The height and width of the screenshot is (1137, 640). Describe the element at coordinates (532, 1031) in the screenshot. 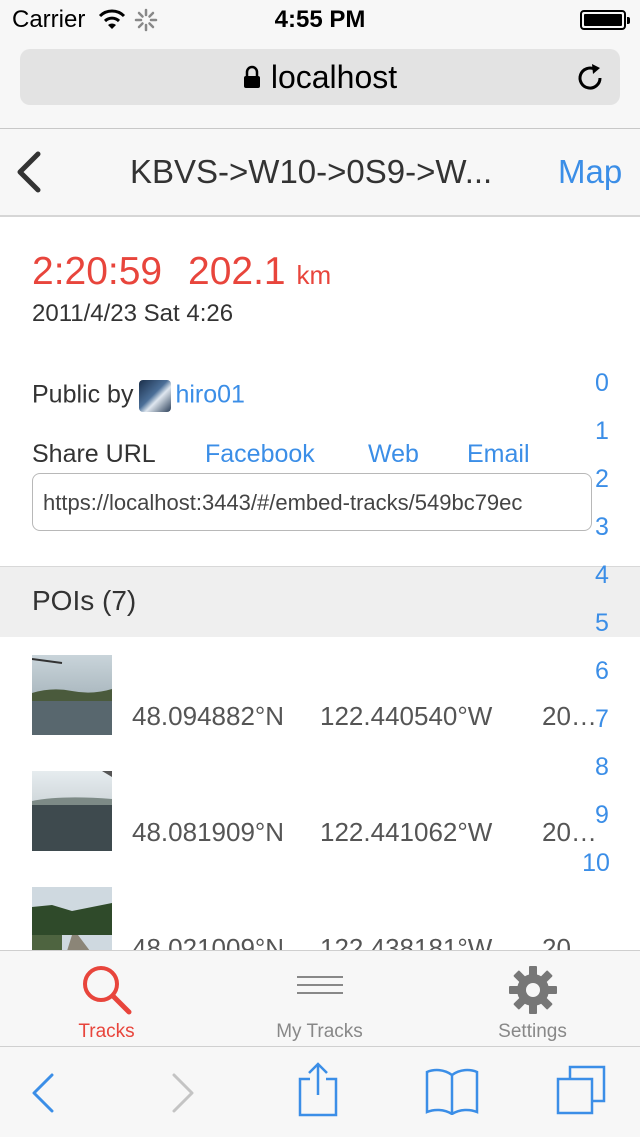

I see `tab-label: Settings` at that location.